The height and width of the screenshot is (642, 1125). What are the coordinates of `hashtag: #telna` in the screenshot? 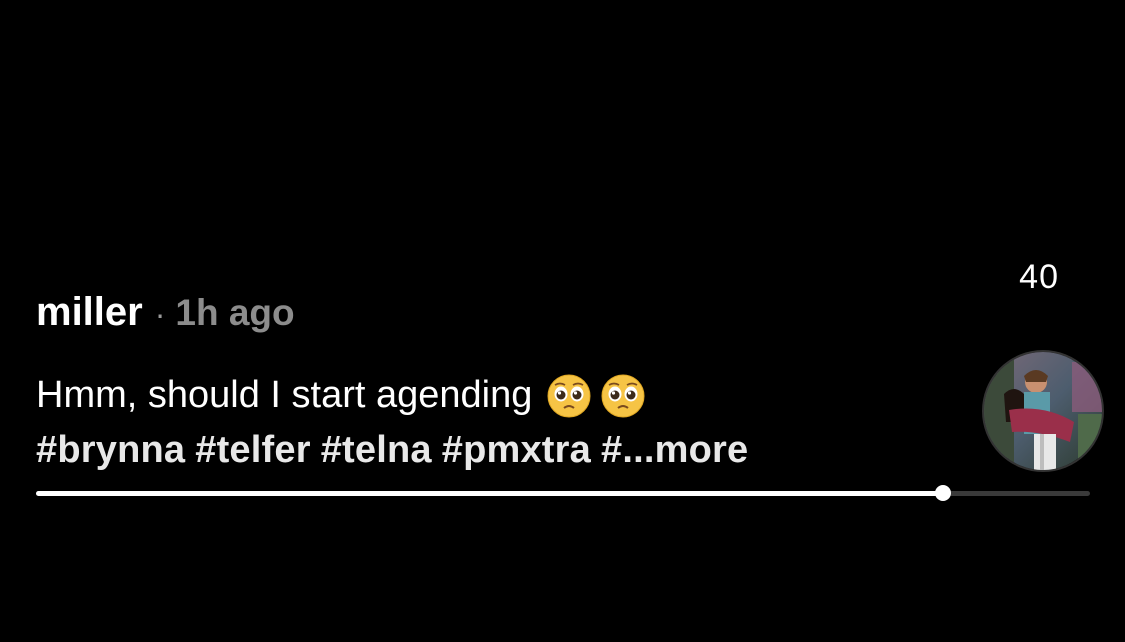 It's located at (376, 450).